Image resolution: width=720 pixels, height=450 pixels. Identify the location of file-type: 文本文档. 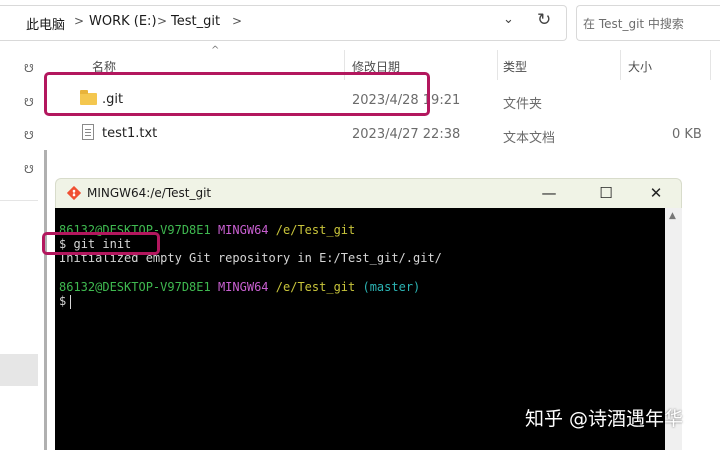
(529, 138).